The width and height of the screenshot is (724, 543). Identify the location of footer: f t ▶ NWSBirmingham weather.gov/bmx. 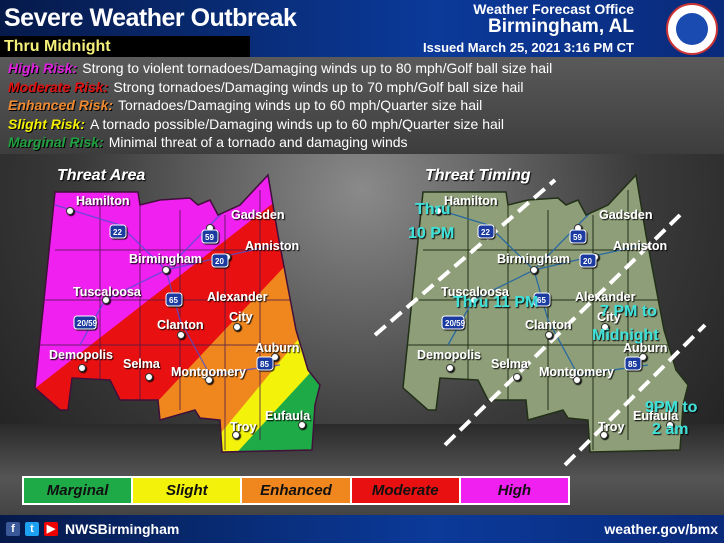
(362, 529).